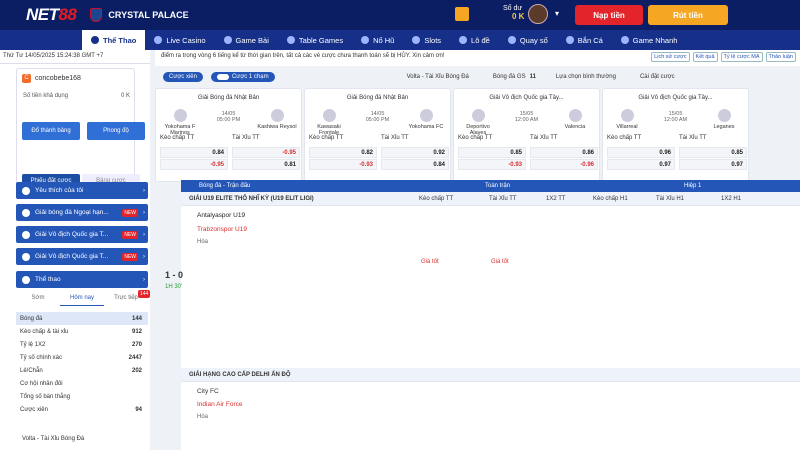  I want to click on odds-value: 0.96, so click(665, 152).